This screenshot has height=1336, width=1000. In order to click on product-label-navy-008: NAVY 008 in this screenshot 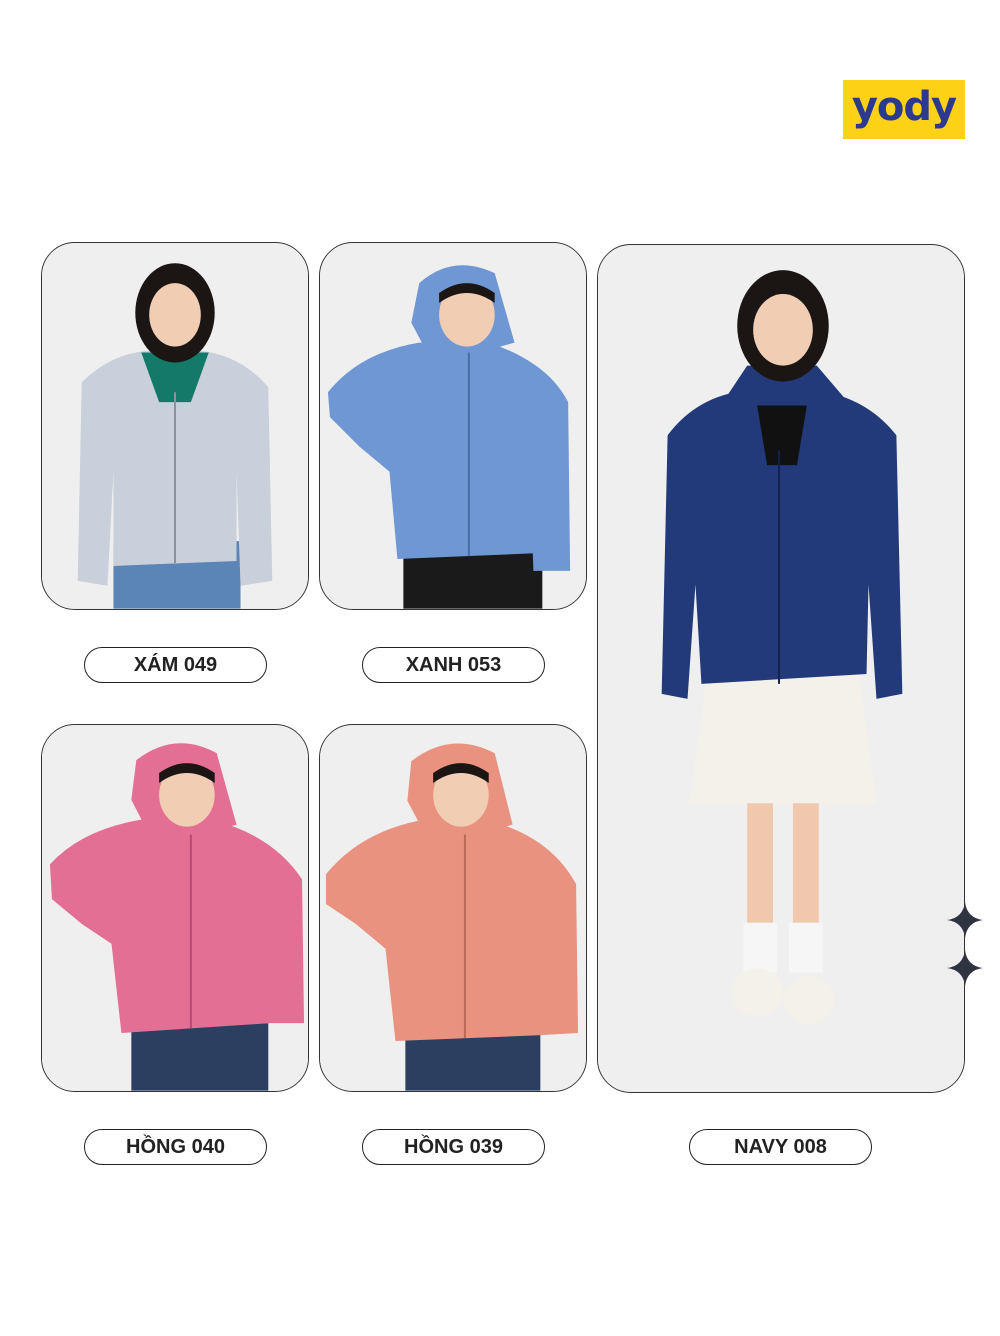, I will do `click(780, 1147)`.